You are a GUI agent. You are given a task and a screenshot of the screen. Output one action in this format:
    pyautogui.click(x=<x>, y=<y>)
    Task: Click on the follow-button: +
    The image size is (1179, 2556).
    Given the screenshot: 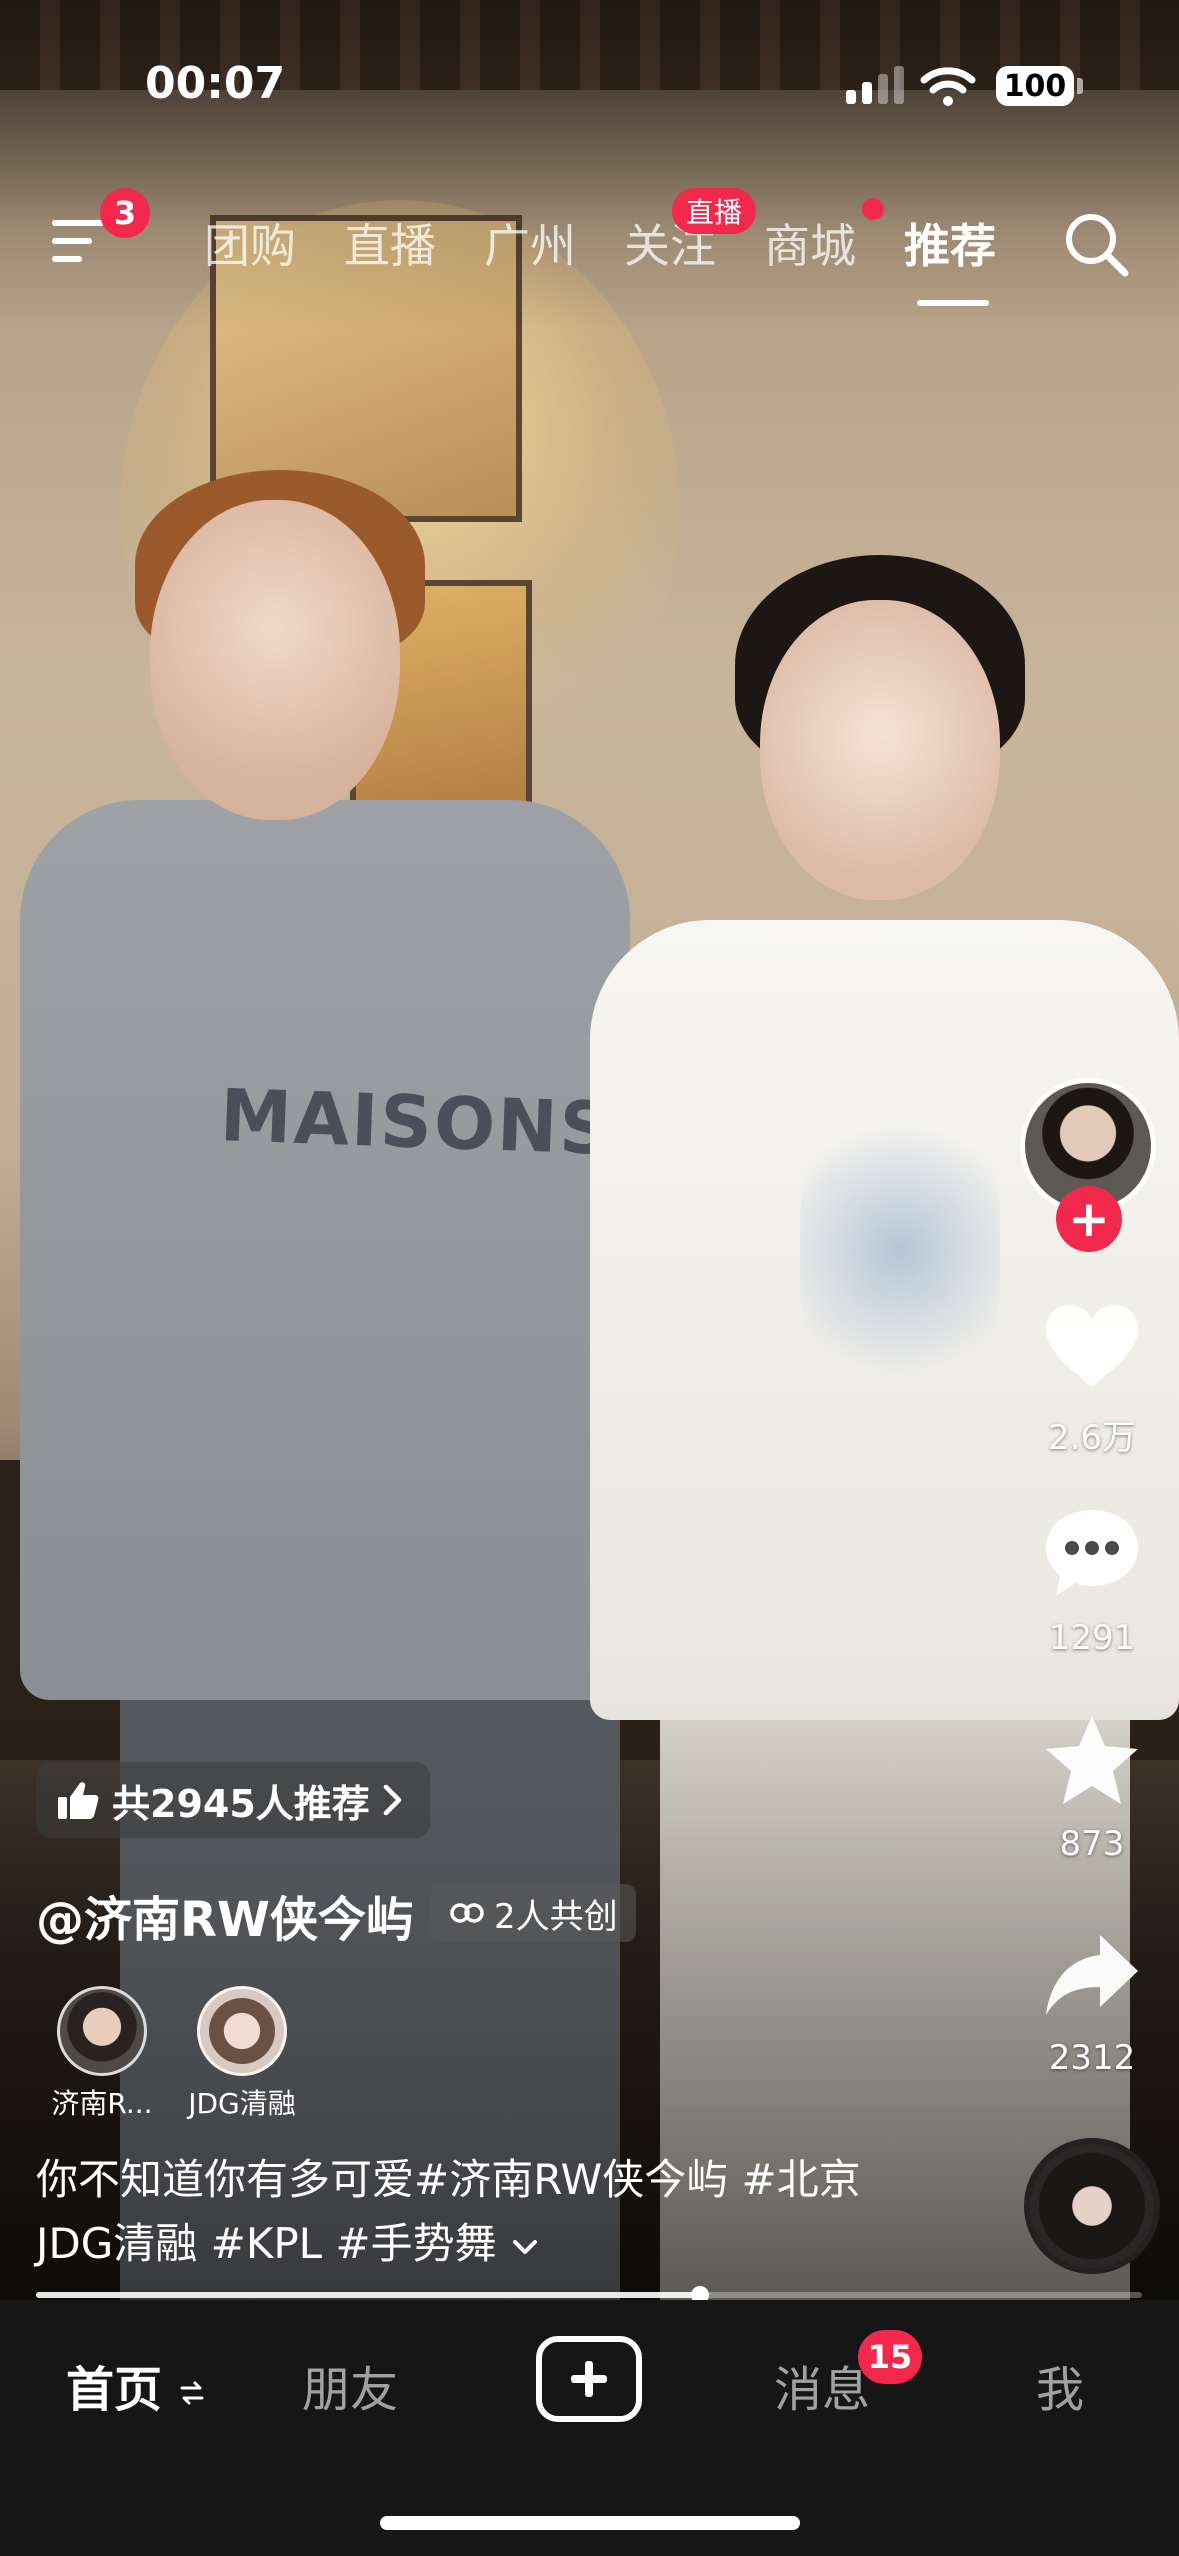 What is the action you would take?
    pyautogui.click(x=1089, y=1219)
    